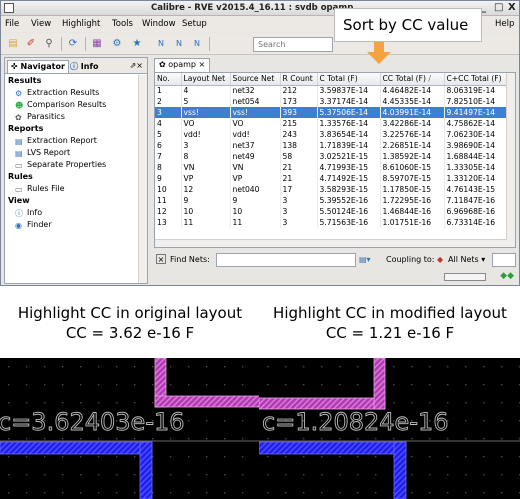 The width and height of the screenshot is (520, 499). I want to click on cell-c-cc-total: 1.33120E-14, so click(476, 178).